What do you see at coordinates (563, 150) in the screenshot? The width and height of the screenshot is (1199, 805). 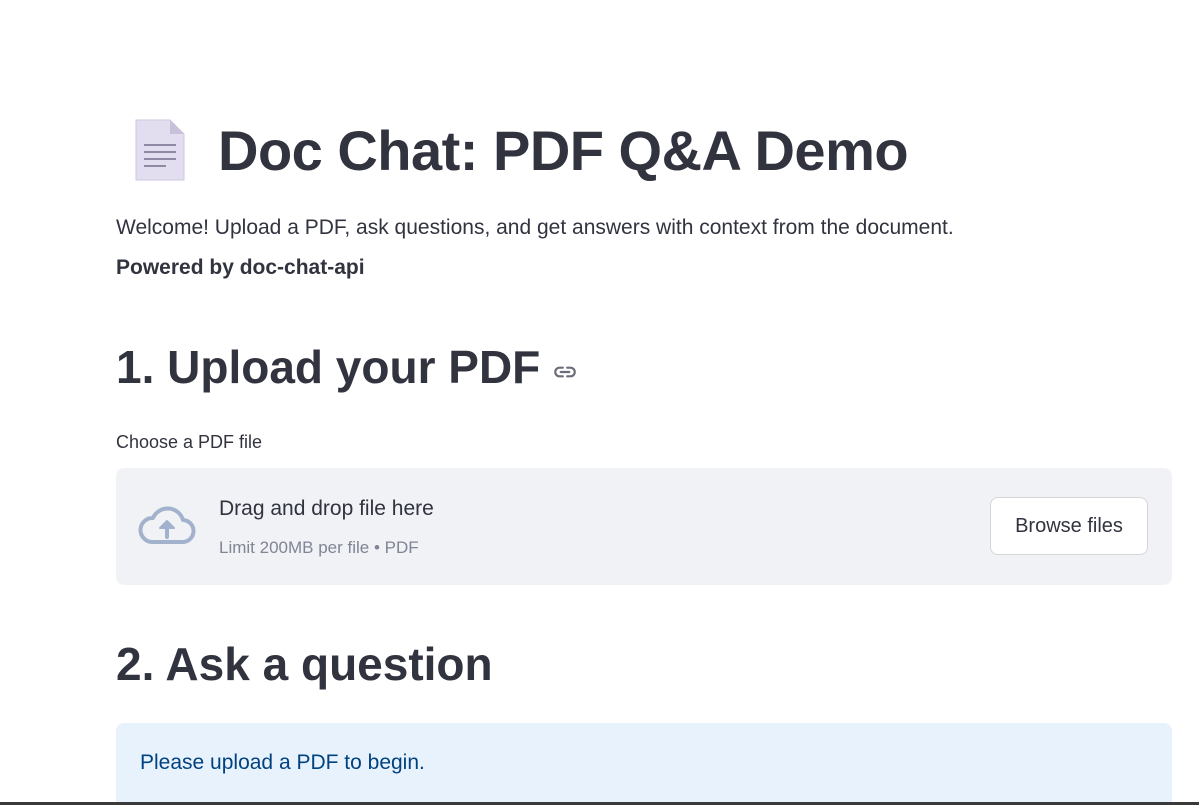 I see `page-title: Doc Chat: PDF Q&A Demo` at bounding box center [563, 150].